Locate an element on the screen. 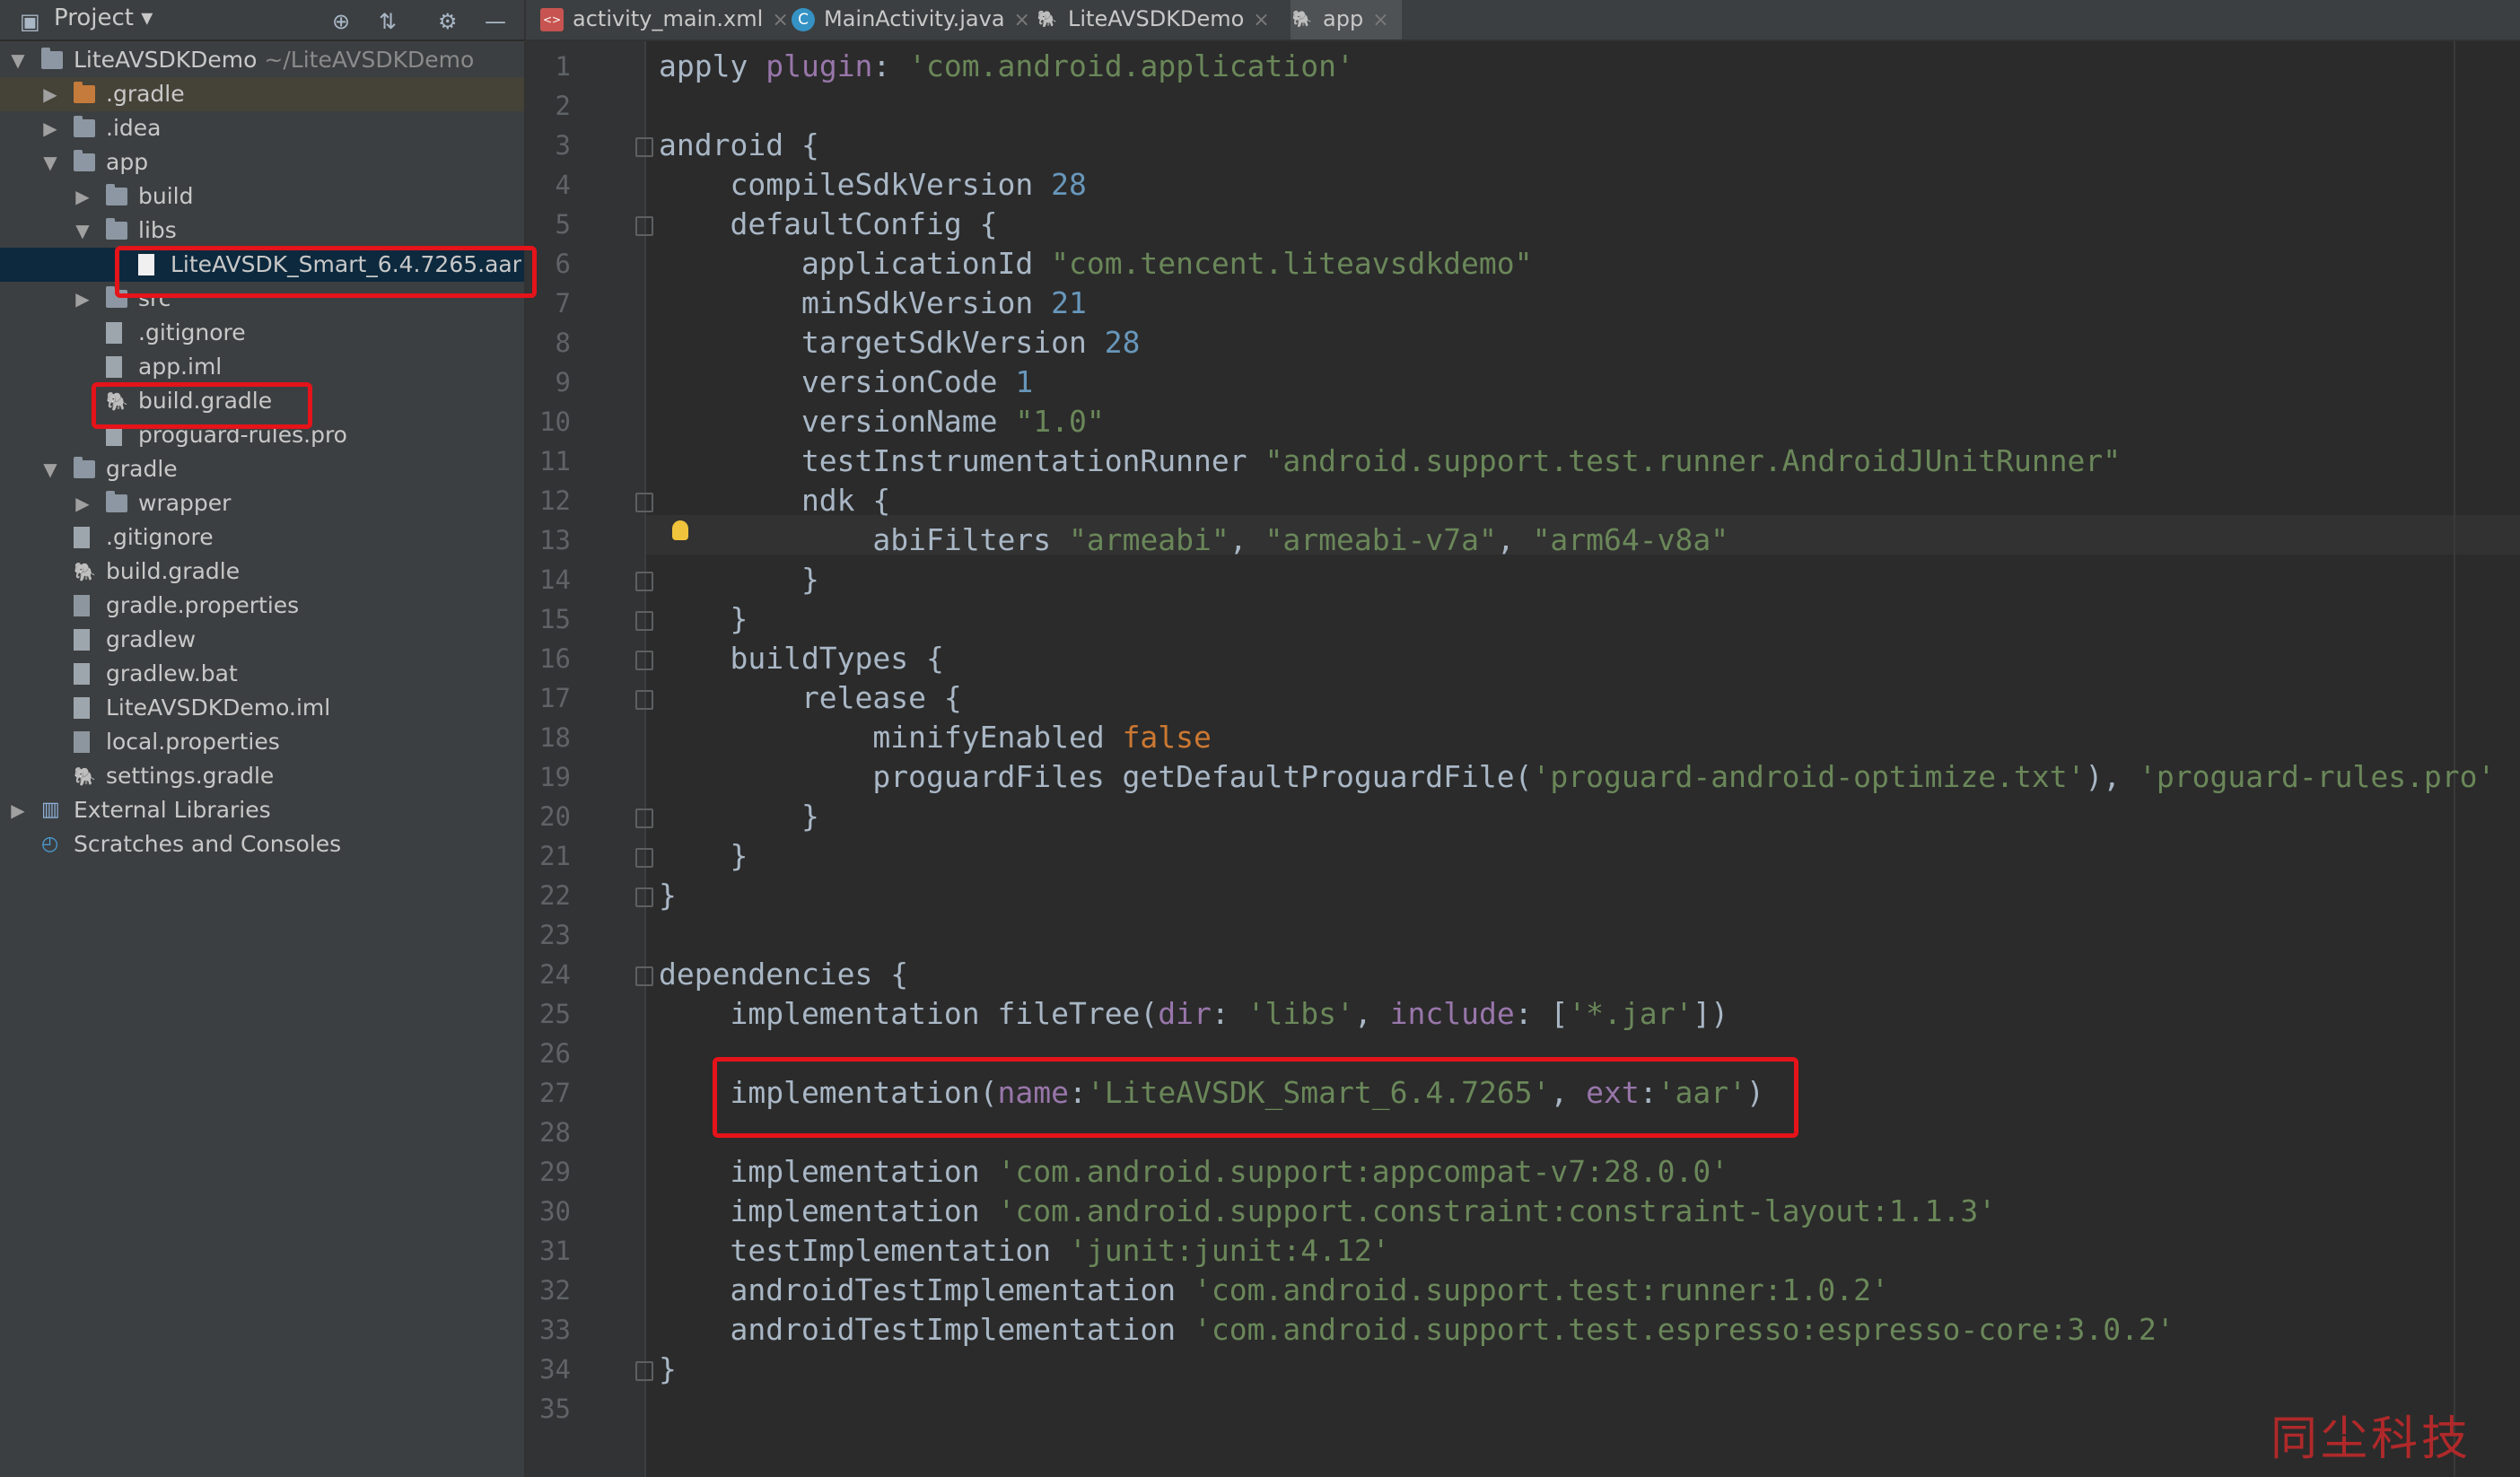 The height and width of the screenshot is (1477, 2520). code-line: apply plugin: 'com.android.application' is located at coordinates (1007, 66).